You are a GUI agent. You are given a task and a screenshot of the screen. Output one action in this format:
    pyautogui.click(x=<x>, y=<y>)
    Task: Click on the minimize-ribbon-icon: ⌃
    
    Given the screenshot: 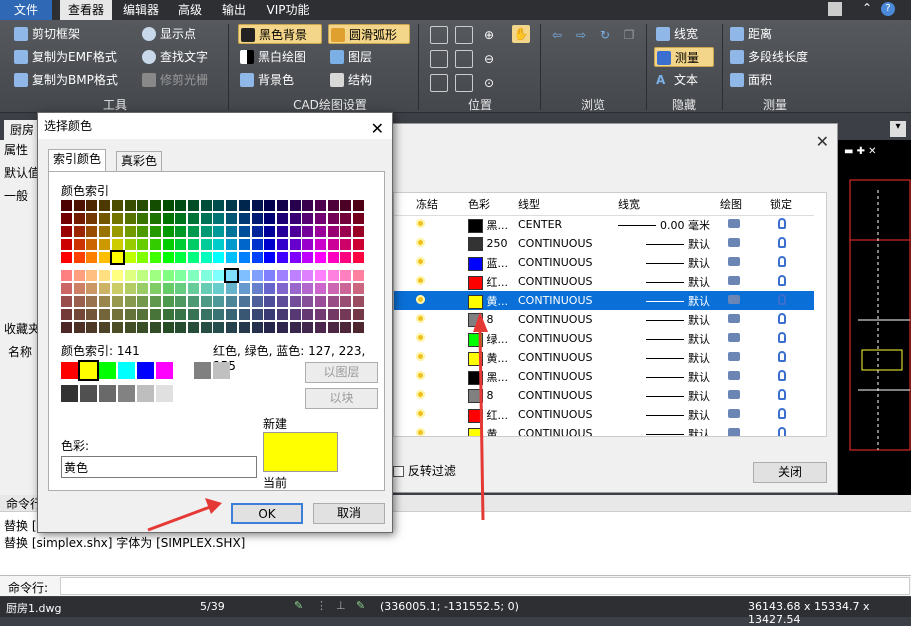 What is the action you would take?
    pyautogui.click(x=867, y=8)
    